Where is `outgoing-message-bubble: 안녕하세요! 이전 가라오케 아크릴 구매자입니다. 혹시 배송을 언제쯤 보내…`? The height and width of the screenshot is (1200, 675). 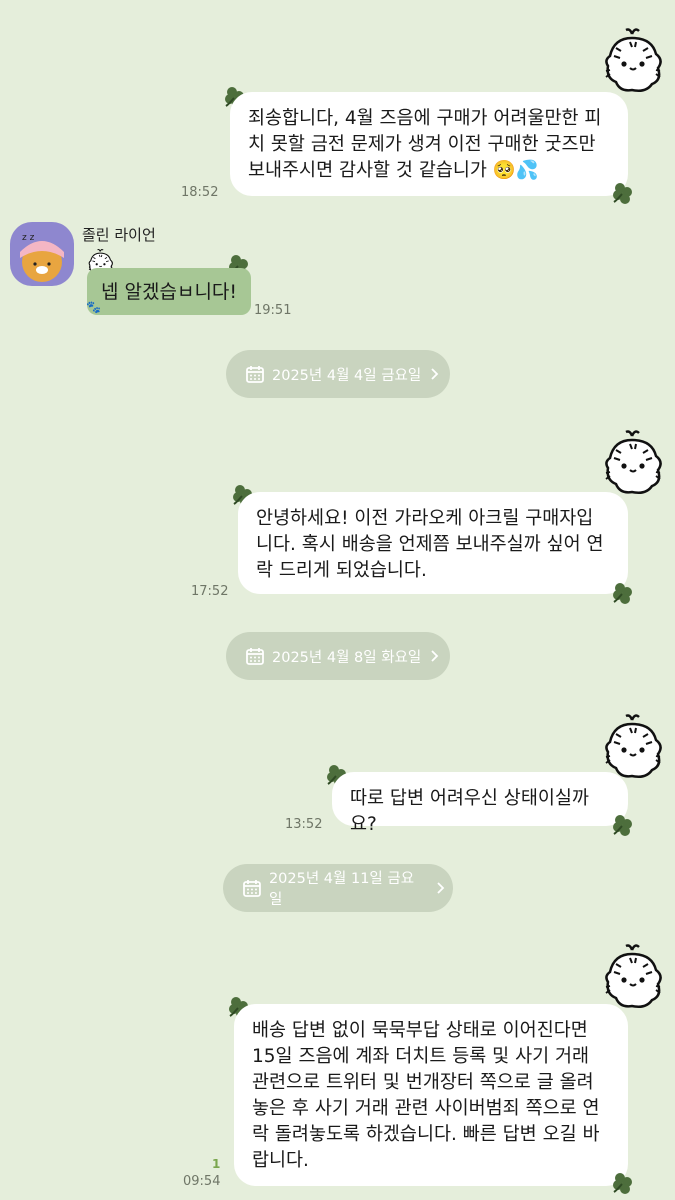
outgoing-message-bubble: 안녕하세요! 이전 가라오케 아크릴 구매자입니다. 혹시 배송을 언제쯤 보내… is located at coordinates (433, 543).